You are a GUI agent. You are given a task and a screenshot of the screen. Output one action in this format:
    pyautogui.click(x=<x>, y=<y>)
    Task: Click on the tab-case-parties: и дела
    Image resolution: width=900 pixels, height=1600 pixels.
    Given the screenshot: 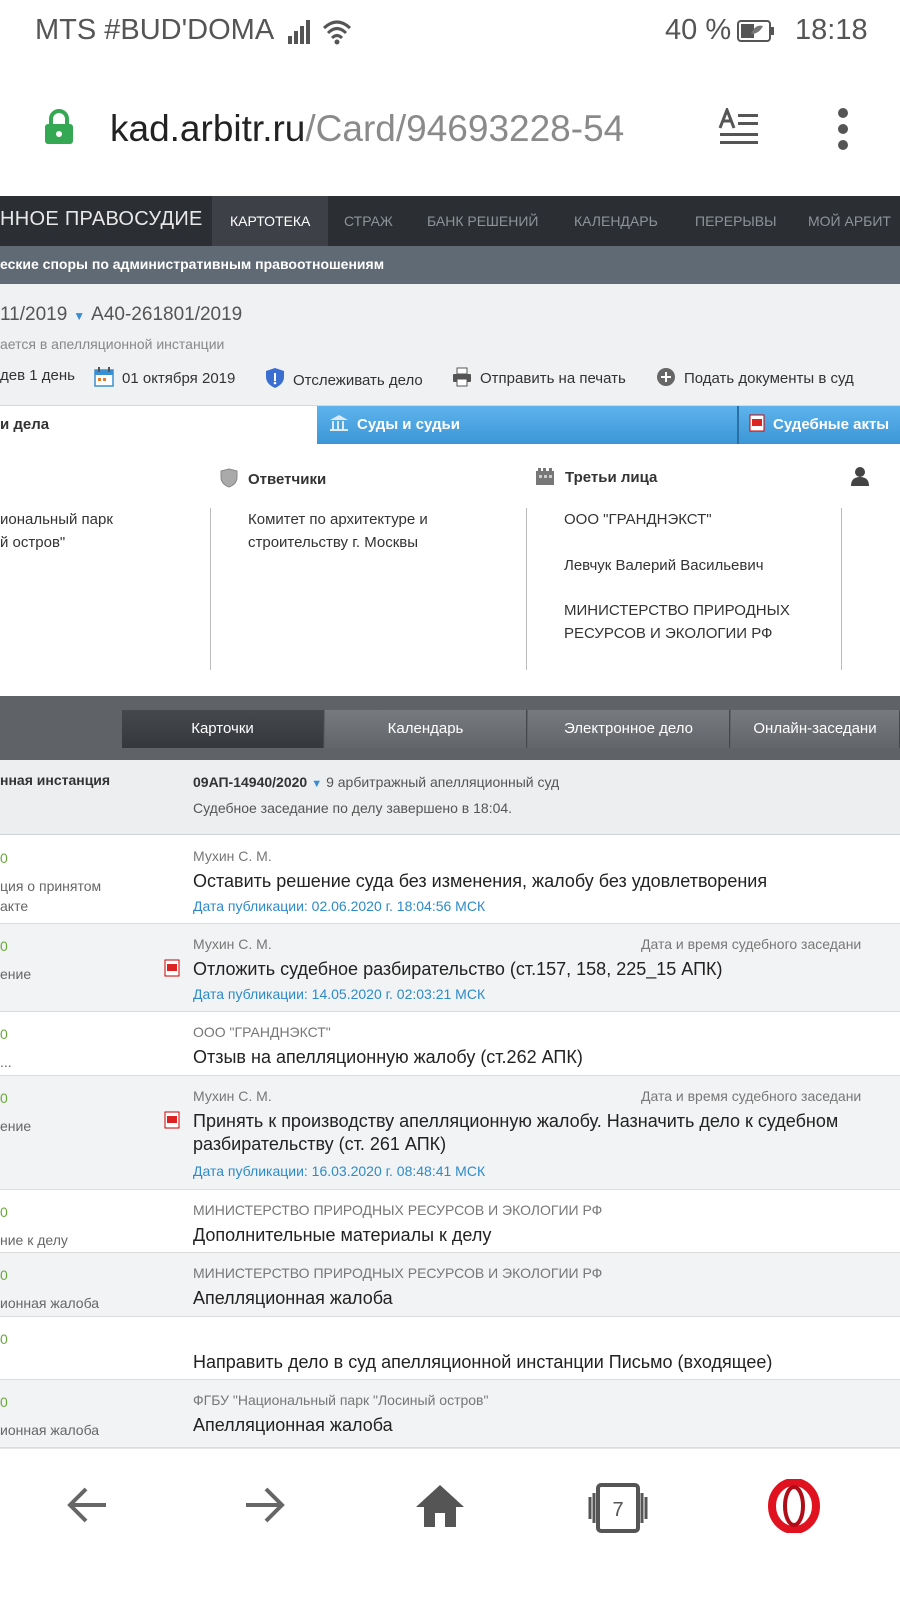 What is the action you would take?
    pyautogui.click(x=158, y=425)
    